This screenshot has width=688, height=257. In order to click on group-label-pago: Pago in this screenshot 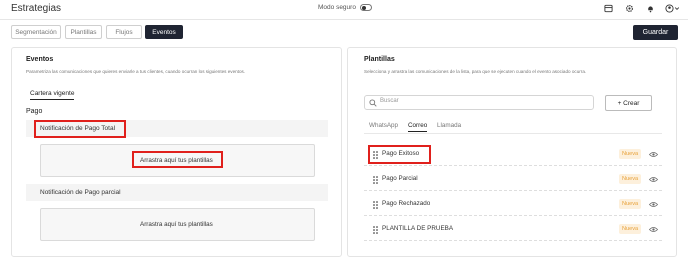, I will do `click(34, 111)`.